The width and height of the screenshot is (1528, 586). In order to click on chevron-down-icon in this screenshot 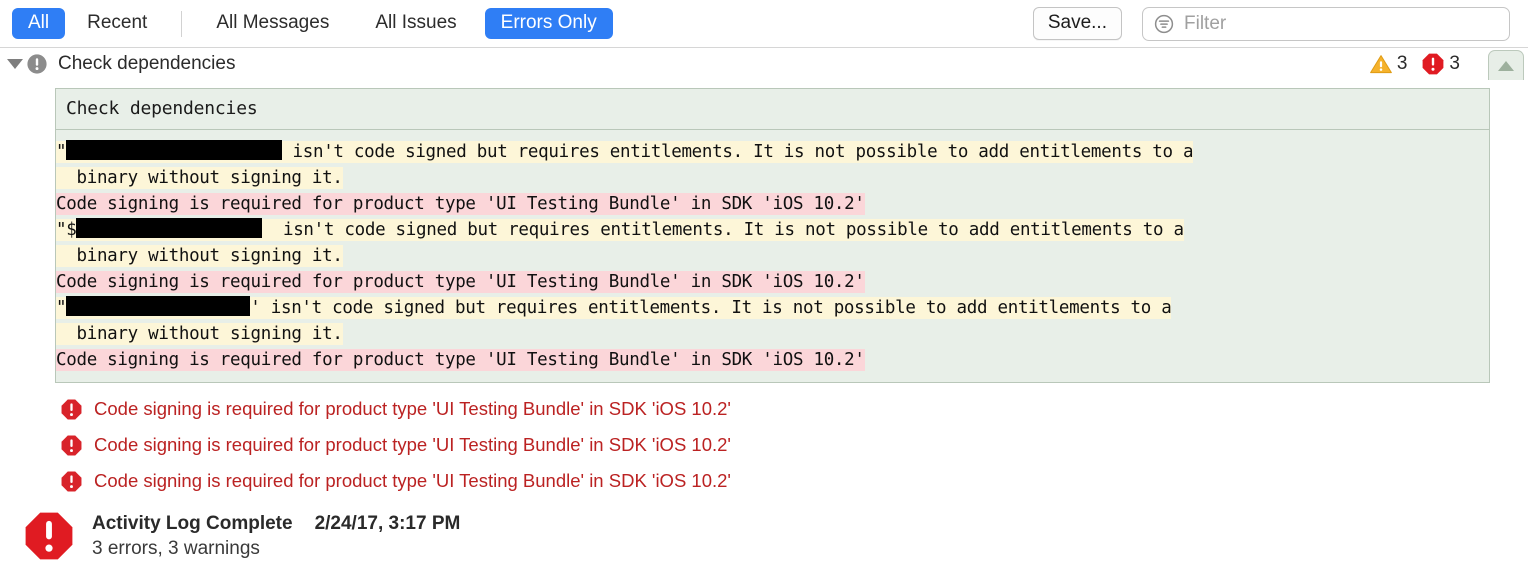, I will do `click(15, 64)`.